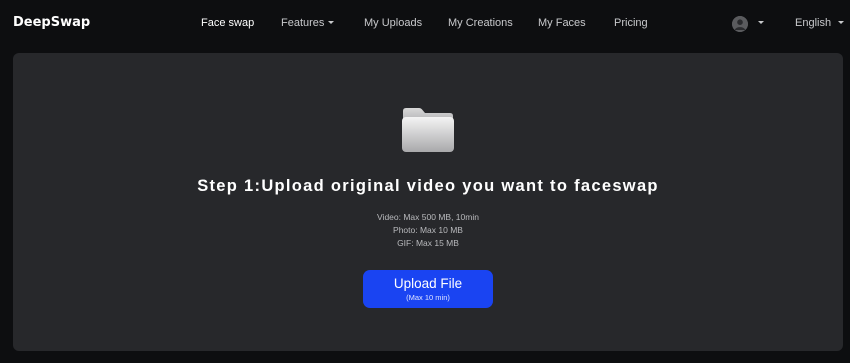  Describe the element at coordinates (740, 24) in the screenshot. I see `user-avatar-icon` at that location.